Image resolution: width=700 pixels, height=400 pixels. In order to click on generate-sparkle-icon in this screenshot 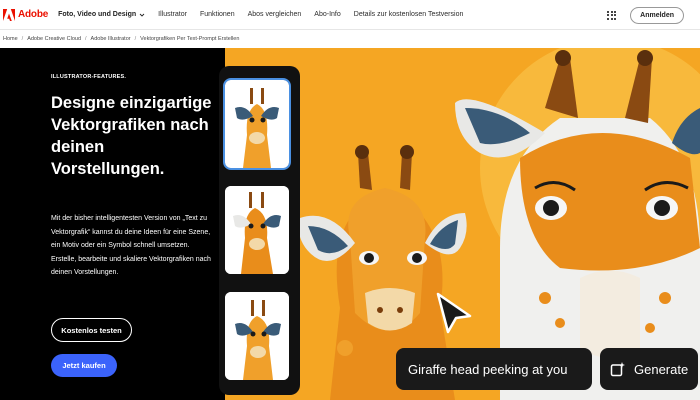, I will do `click(617, 369)`.